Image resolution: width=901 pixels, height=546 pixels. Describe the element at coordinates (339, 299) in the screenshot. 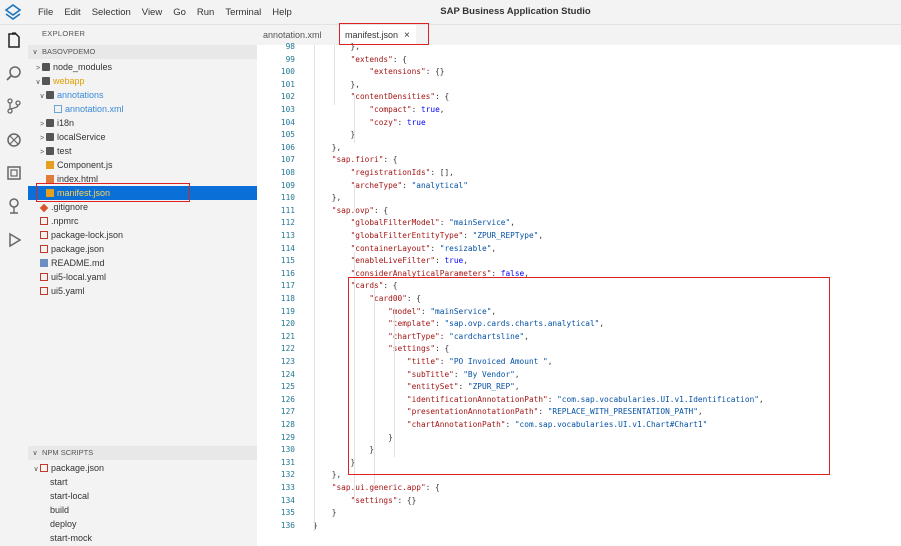

I see `code-line: 118 "card00": {` at that location.